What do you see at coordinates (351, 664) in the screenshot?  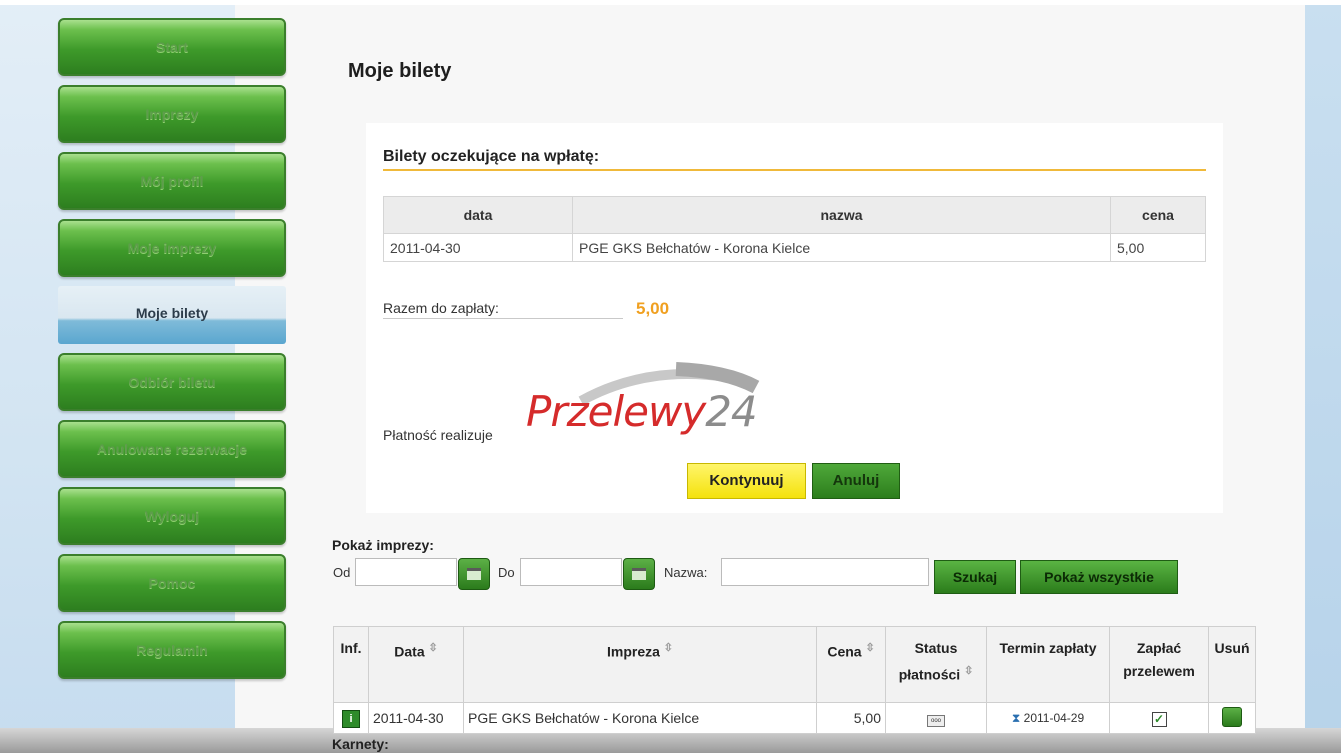 I see `column-header-info: Inf.` at bounding box center [351, 664].